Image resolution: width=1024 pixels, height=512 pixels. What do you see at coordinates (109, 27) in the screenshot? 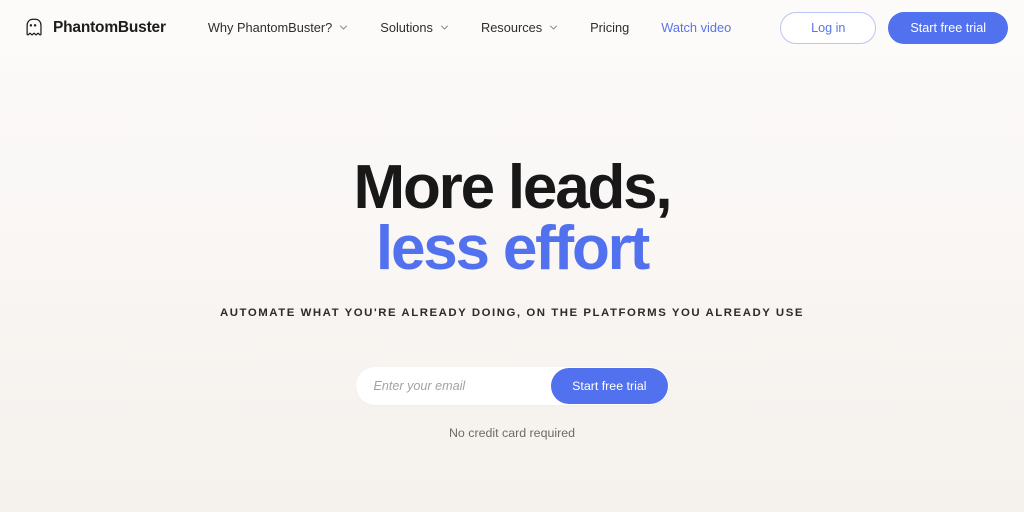
I see `brand-name: PhantomBuster` at bounding box center [109, 27].